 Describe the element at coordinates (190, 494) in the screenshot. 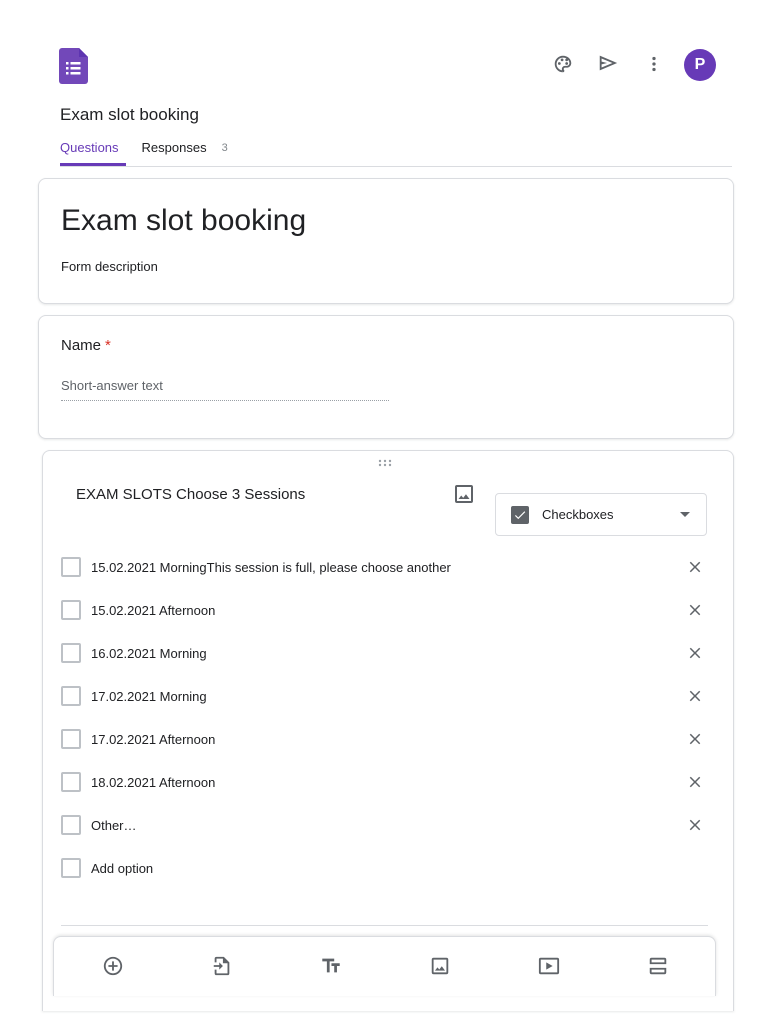

I see `question-title-input: EXAM SLOTS Choose 3 Sessions` at that location.